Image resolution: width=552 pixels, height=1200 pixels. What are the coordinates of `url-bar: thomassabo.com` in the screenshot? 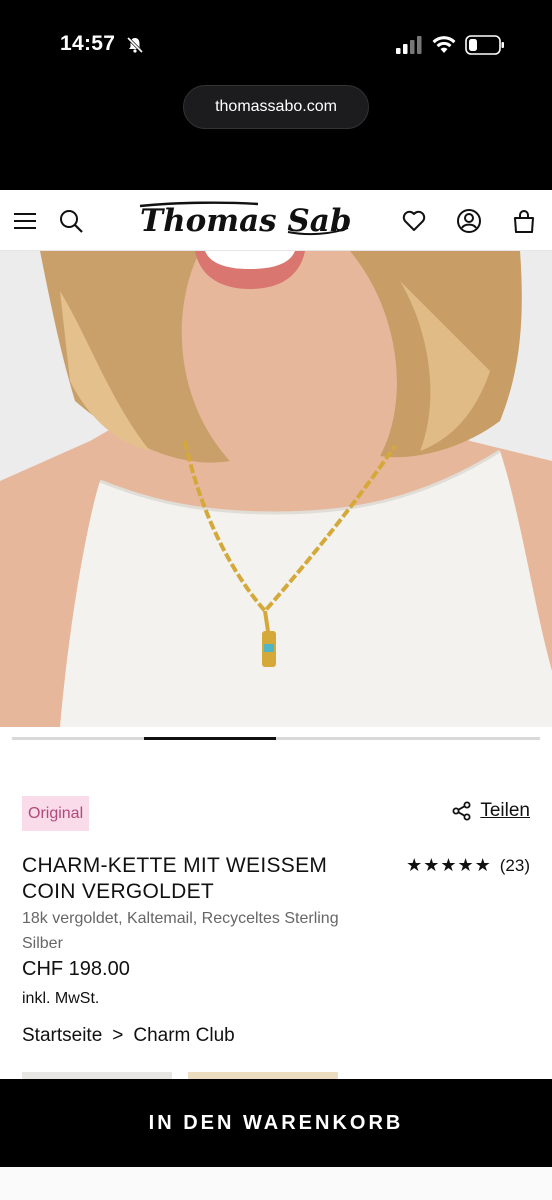 It's located at (276, 107).